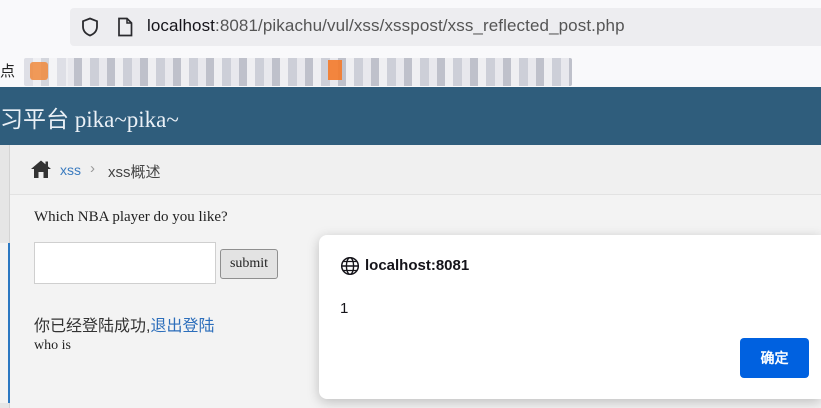 This screenshot has width=821, height=408. Describe the element at coordinates (131, 217) in the screenshot. I see `question-label: Which NBA player do you like?` at that location.